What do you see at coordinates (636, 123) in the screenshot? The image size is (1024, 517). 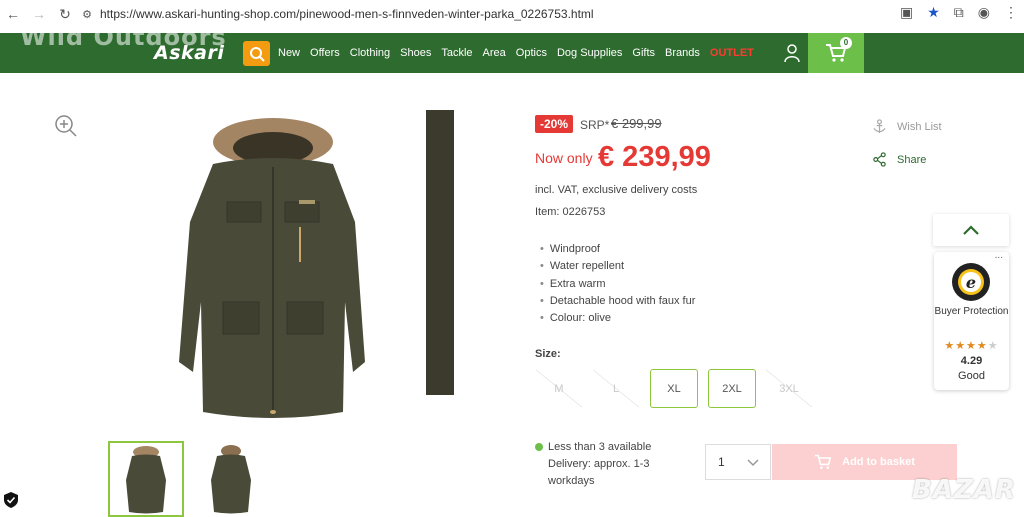 I see `old-price: € 299,99` at bounding box center [636, 123].